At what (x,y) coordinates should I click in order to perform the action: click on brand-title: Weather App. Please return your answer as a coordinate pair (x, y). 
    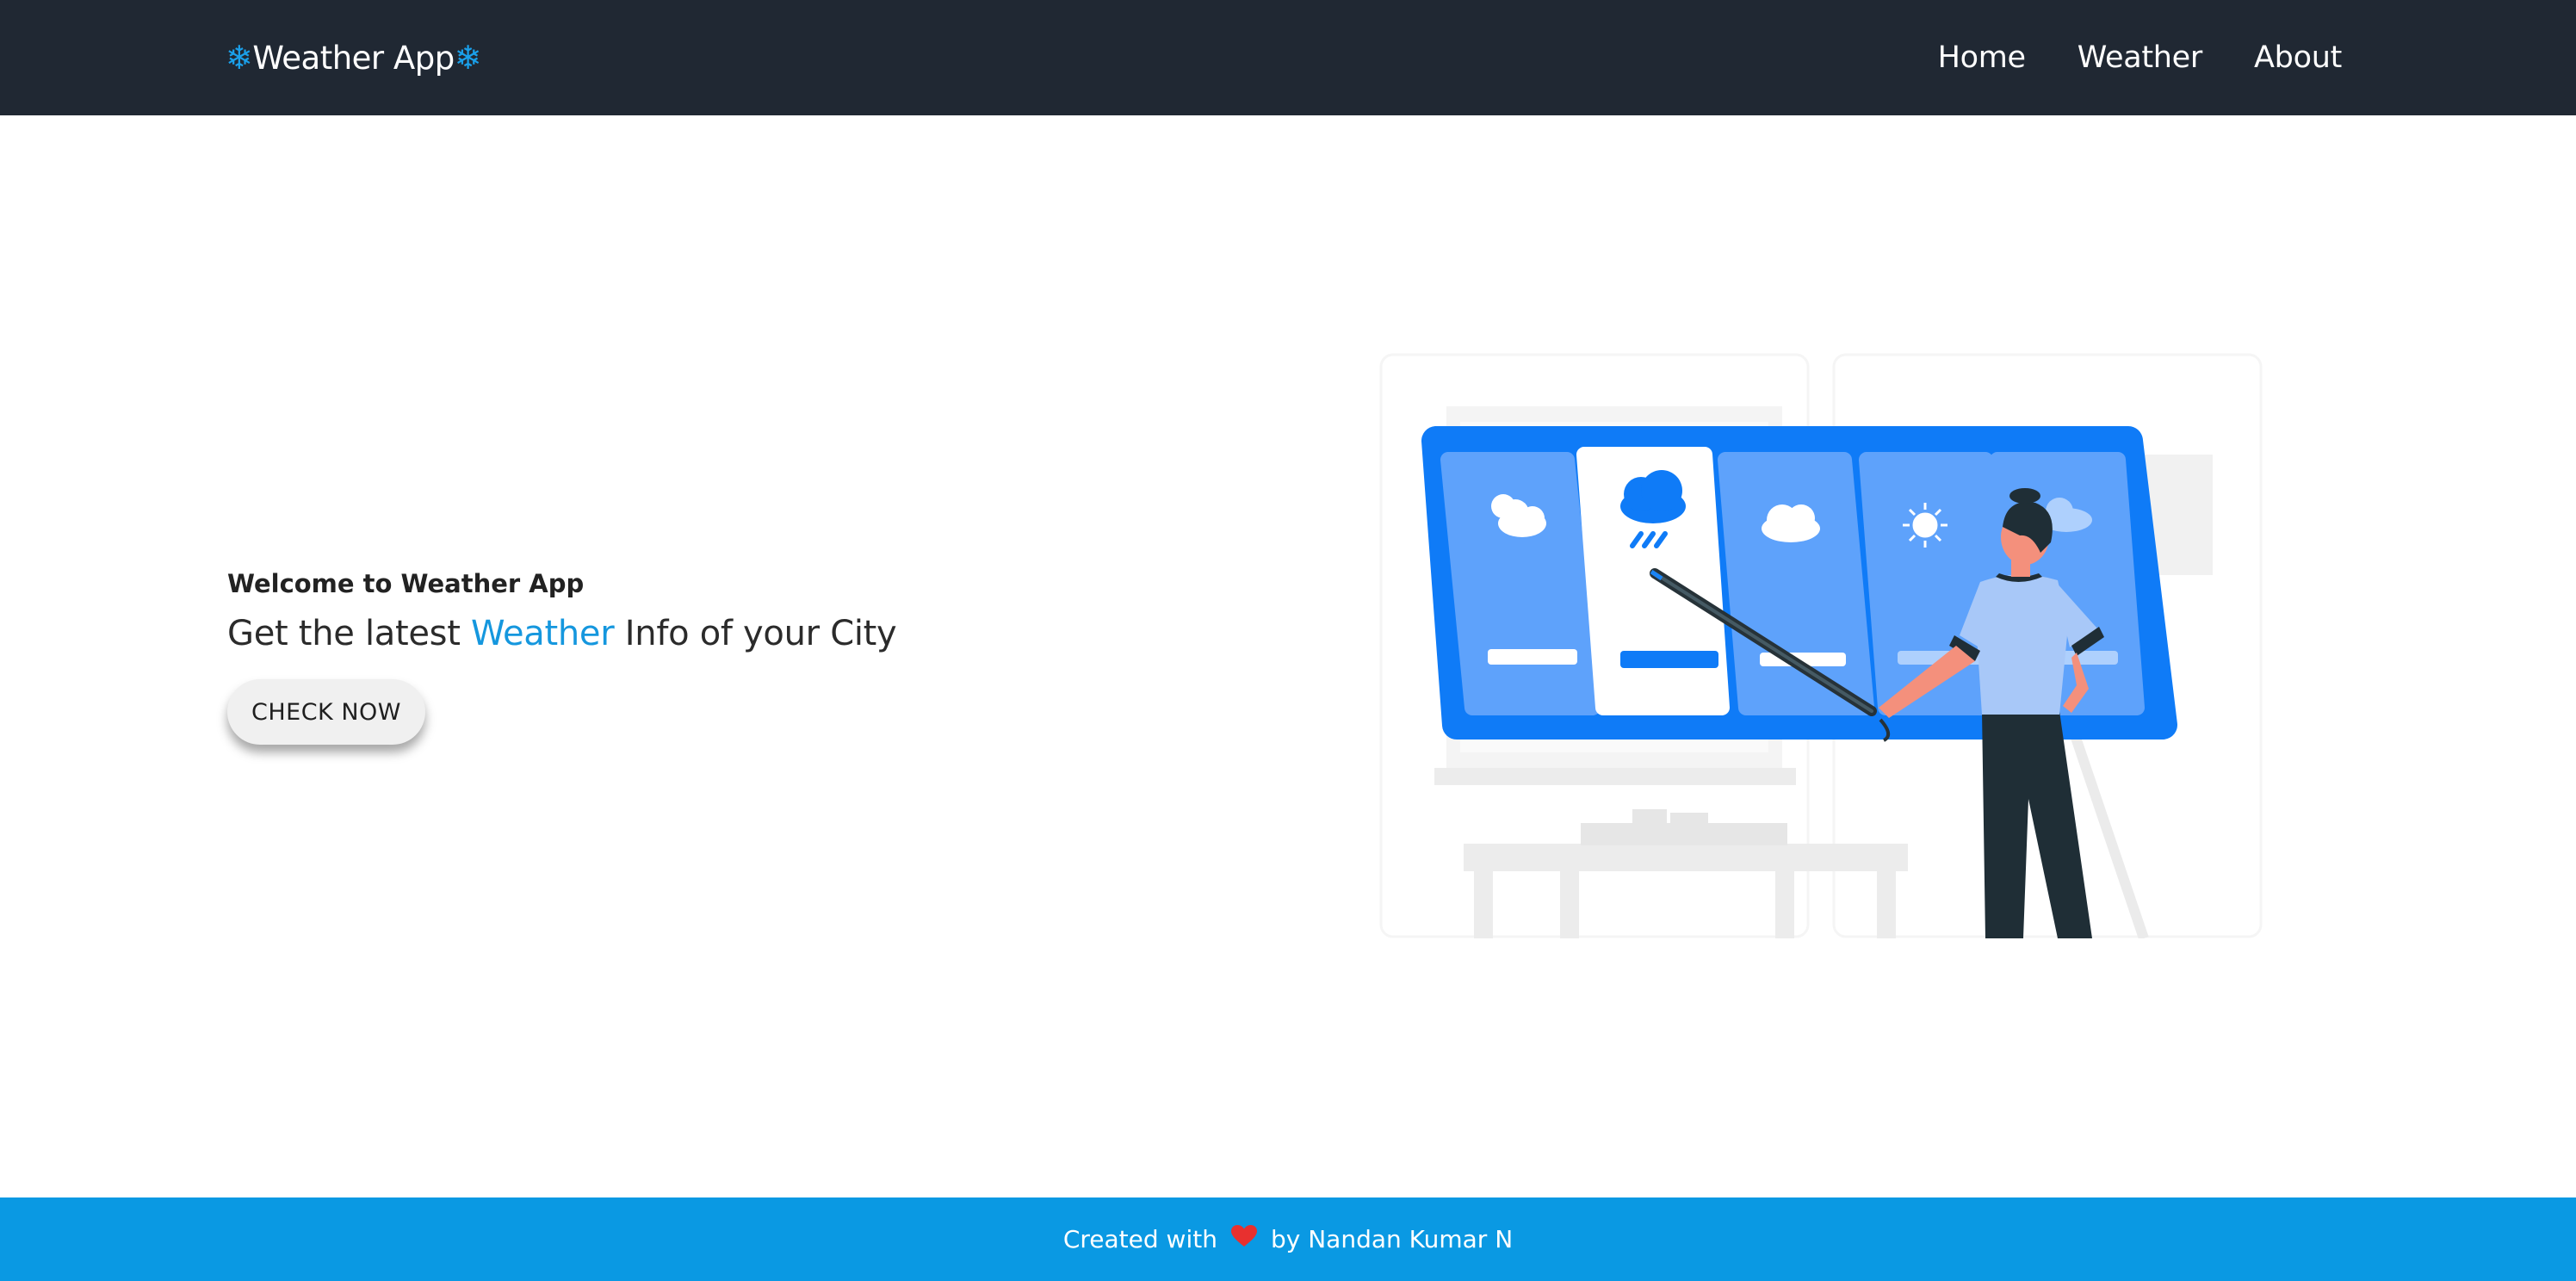
    Looking at the image, I should click on (354, 58).